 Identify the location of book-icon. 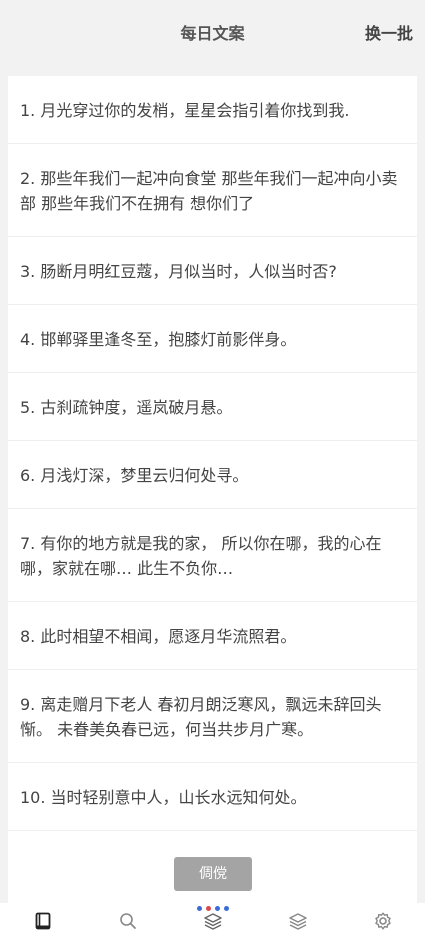
(42, 921).